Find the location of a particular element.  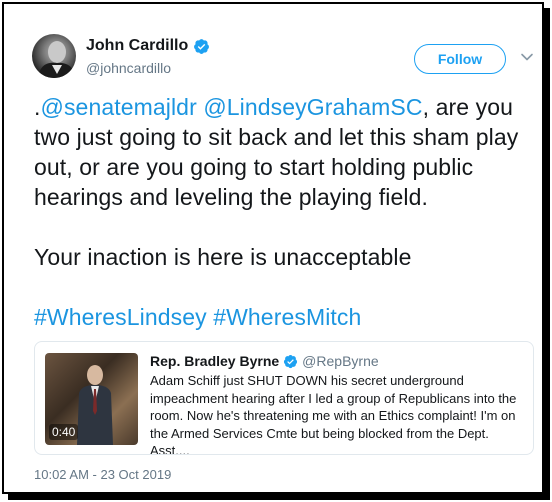

mention-lindseygrahamsc-link: @LindseyGrahamSC is located at coordinates (312, 107).